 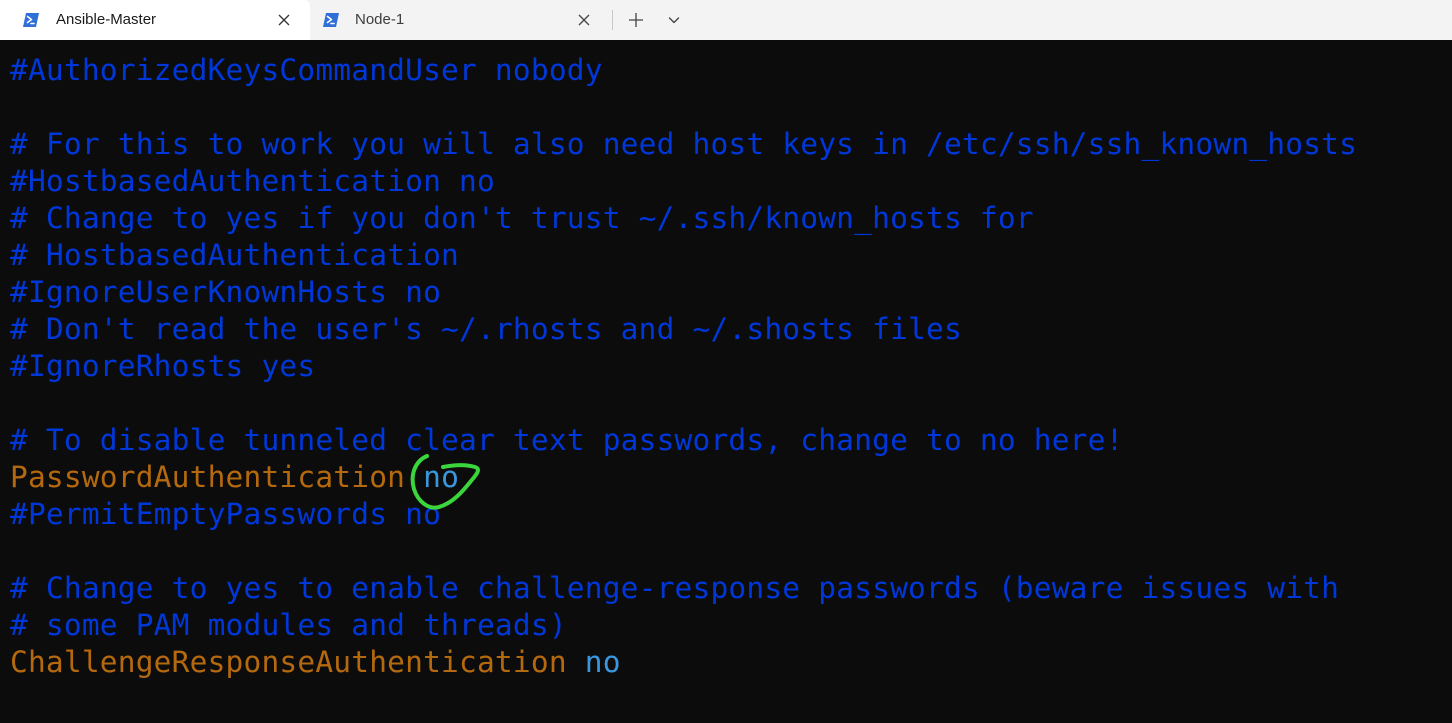 What do you see at coordinates (674, 20) in the screenshot?
I see `chevron-down-icon` at bounding box center [674, 20].